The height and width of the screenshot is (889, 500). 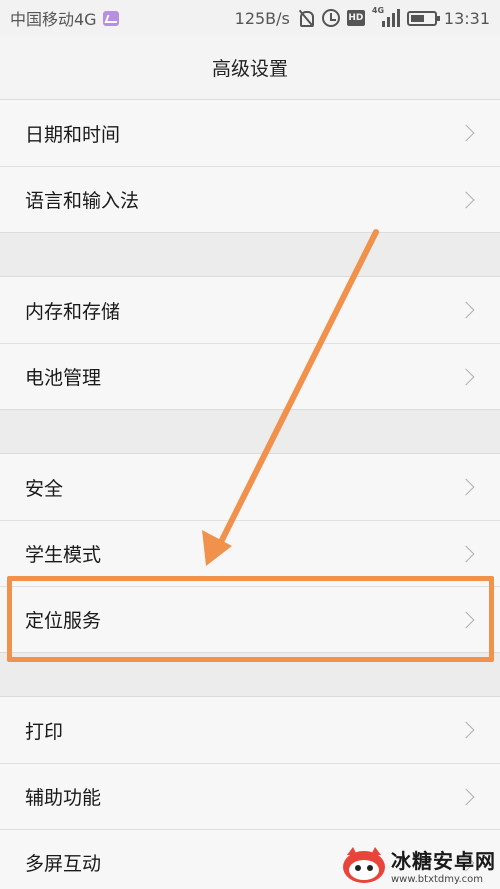 I want to click on settings-item-location-services: 定位服务, so click(x=250, y=619).